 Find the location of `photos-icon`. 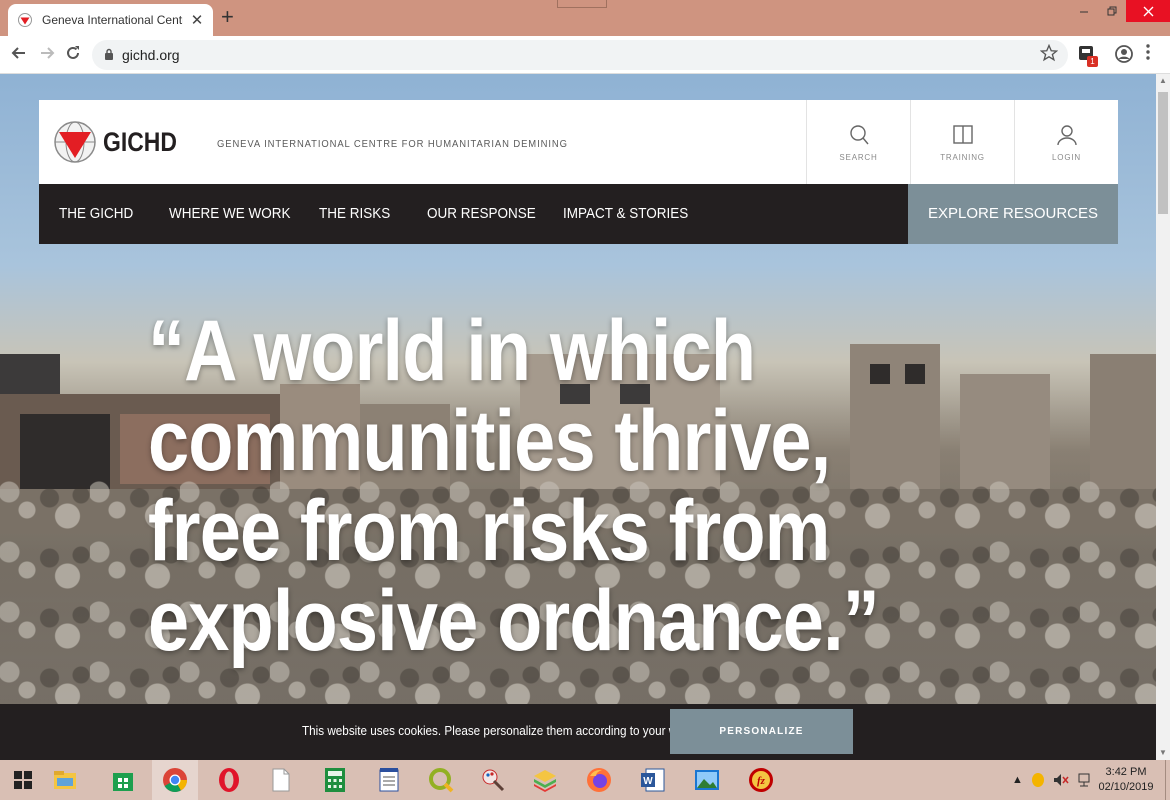

photos-icon is located at coordinates (707, 780).